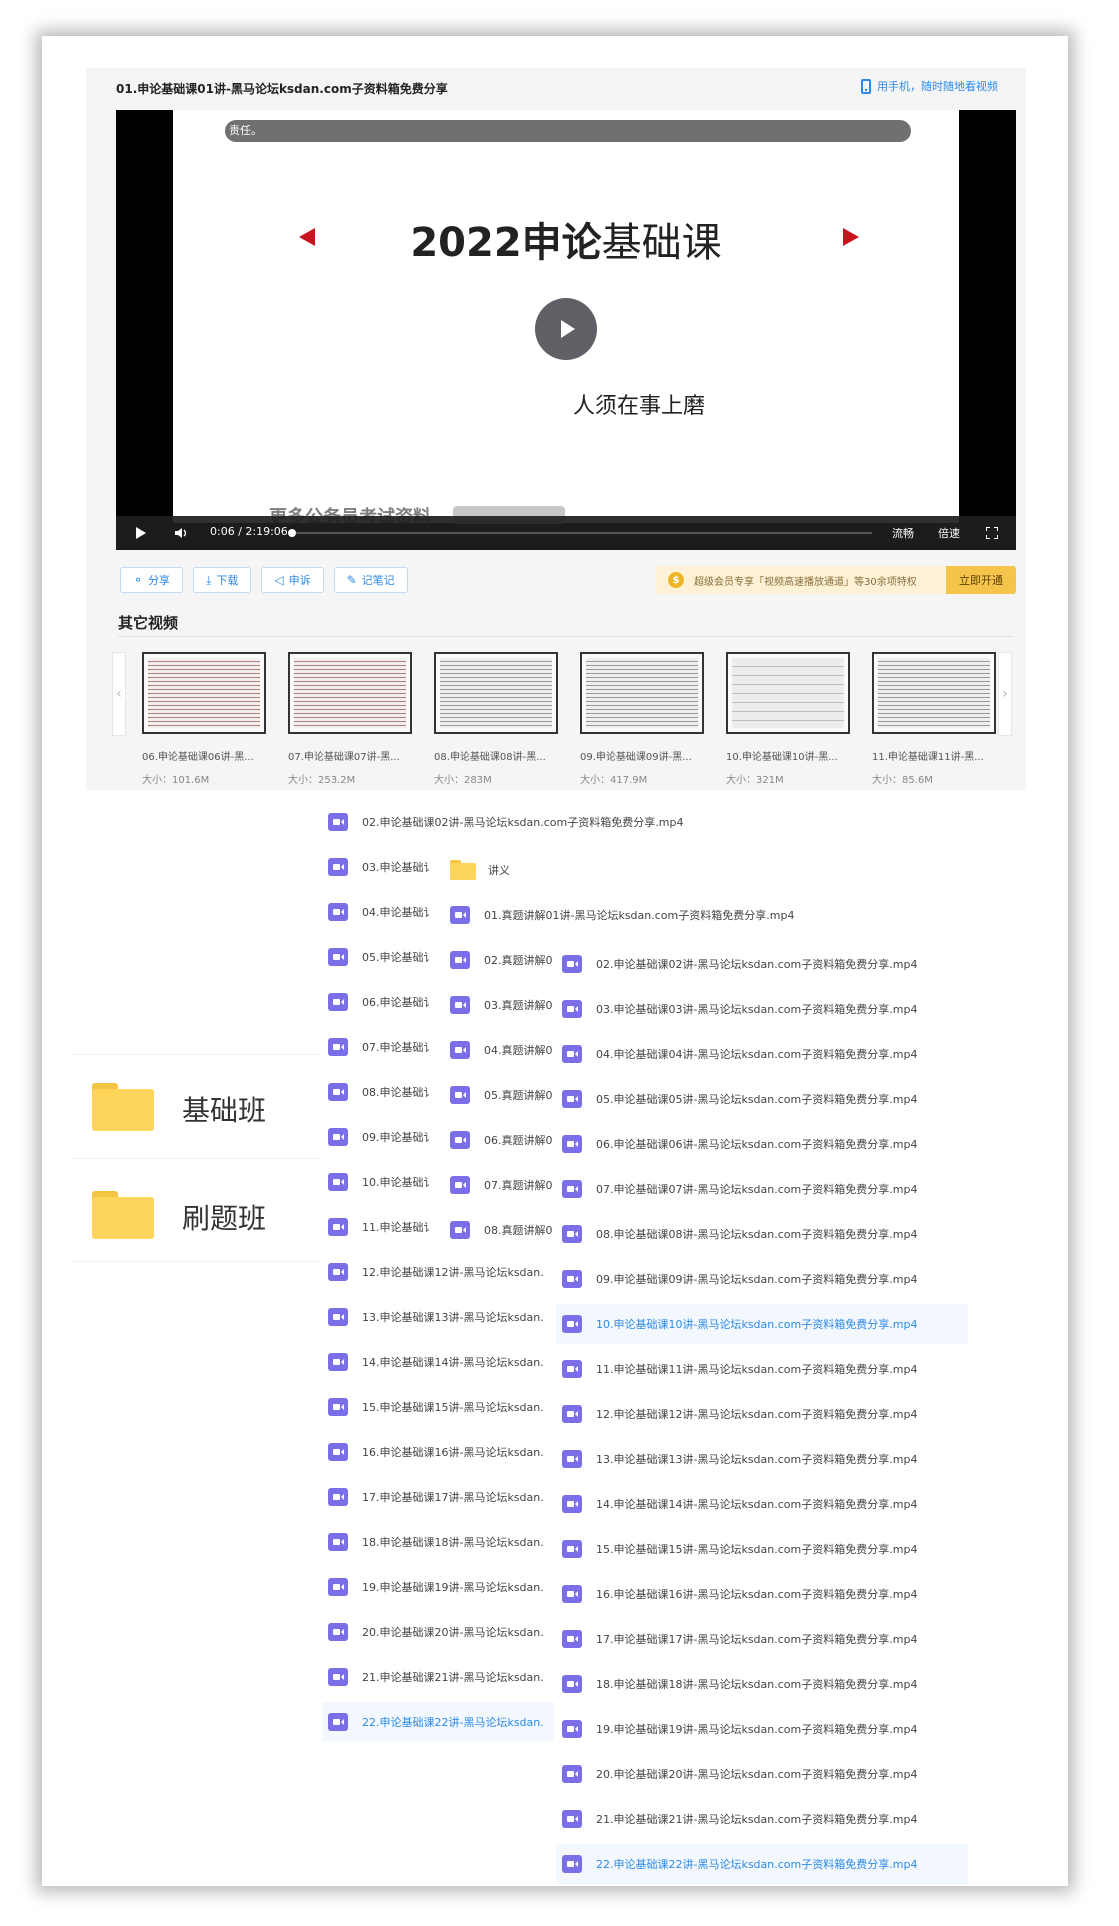  What do you see at coordinates (762, 1729) in the screenshot?
I see `video-file-row: 19.申论基础课19讲-黑马论坛ksdan.com子资料箱免费分享.mp4` at bounding box center [762, 1729].